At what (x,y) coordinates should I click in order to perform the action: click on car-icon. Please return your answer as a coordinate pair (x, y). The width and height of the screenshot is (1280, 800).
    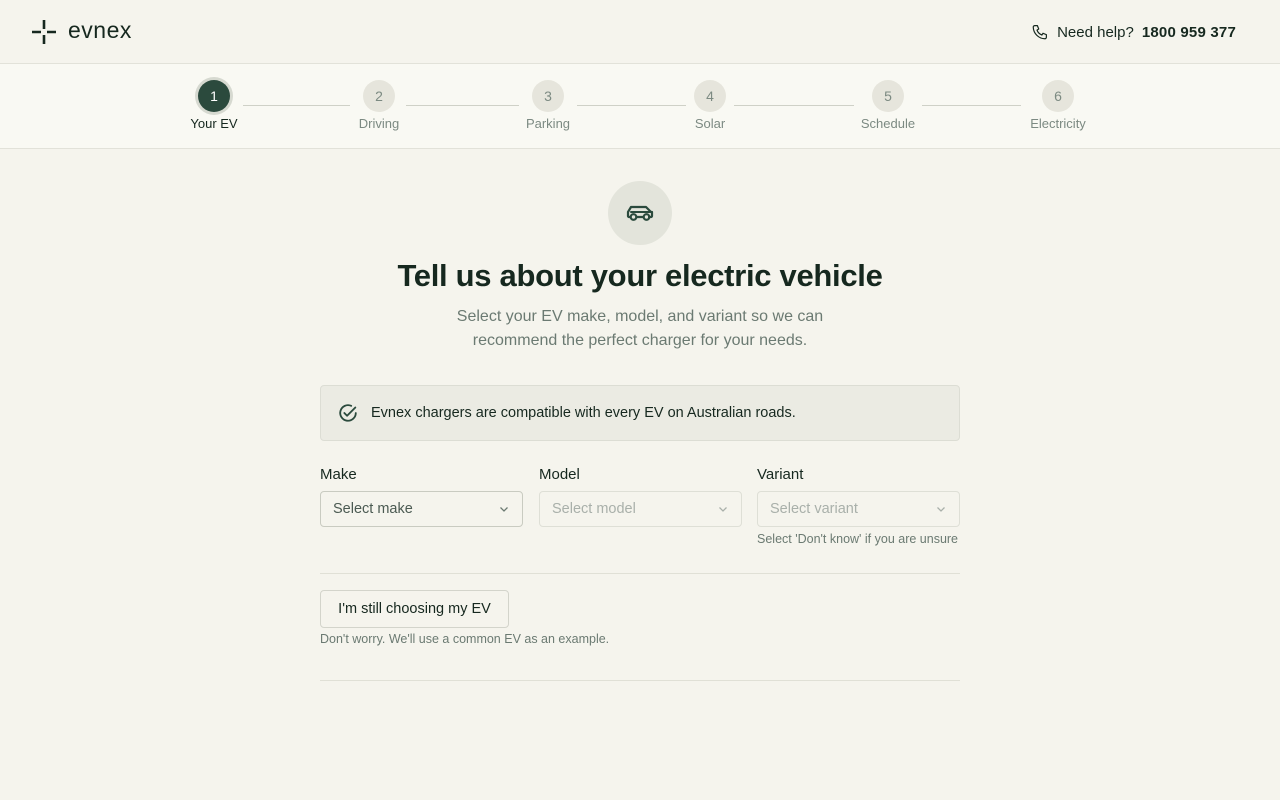
    Looking at the image, I should click on (640, 213).